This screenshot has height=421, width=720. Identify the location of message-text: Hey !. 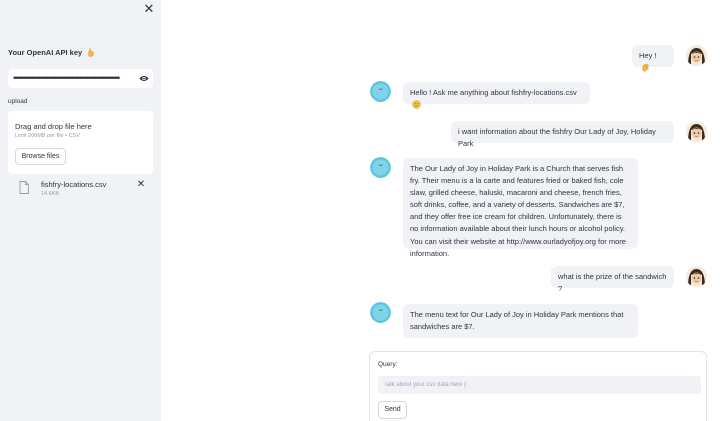
(648, 55).